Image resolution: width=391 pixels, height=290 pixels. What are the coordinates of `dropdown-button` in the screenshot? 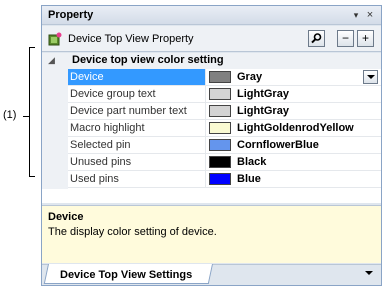 It's located at (370, 77).